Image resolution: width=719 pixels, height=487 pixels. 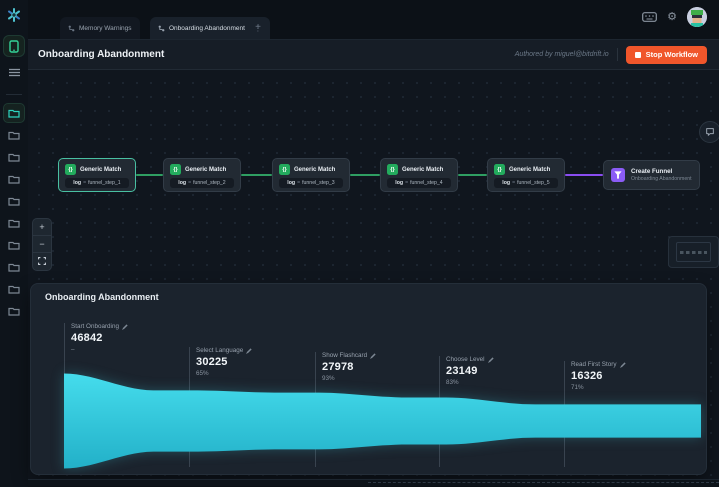 I want to click on funnel-icon, so click(x=618, y=175).